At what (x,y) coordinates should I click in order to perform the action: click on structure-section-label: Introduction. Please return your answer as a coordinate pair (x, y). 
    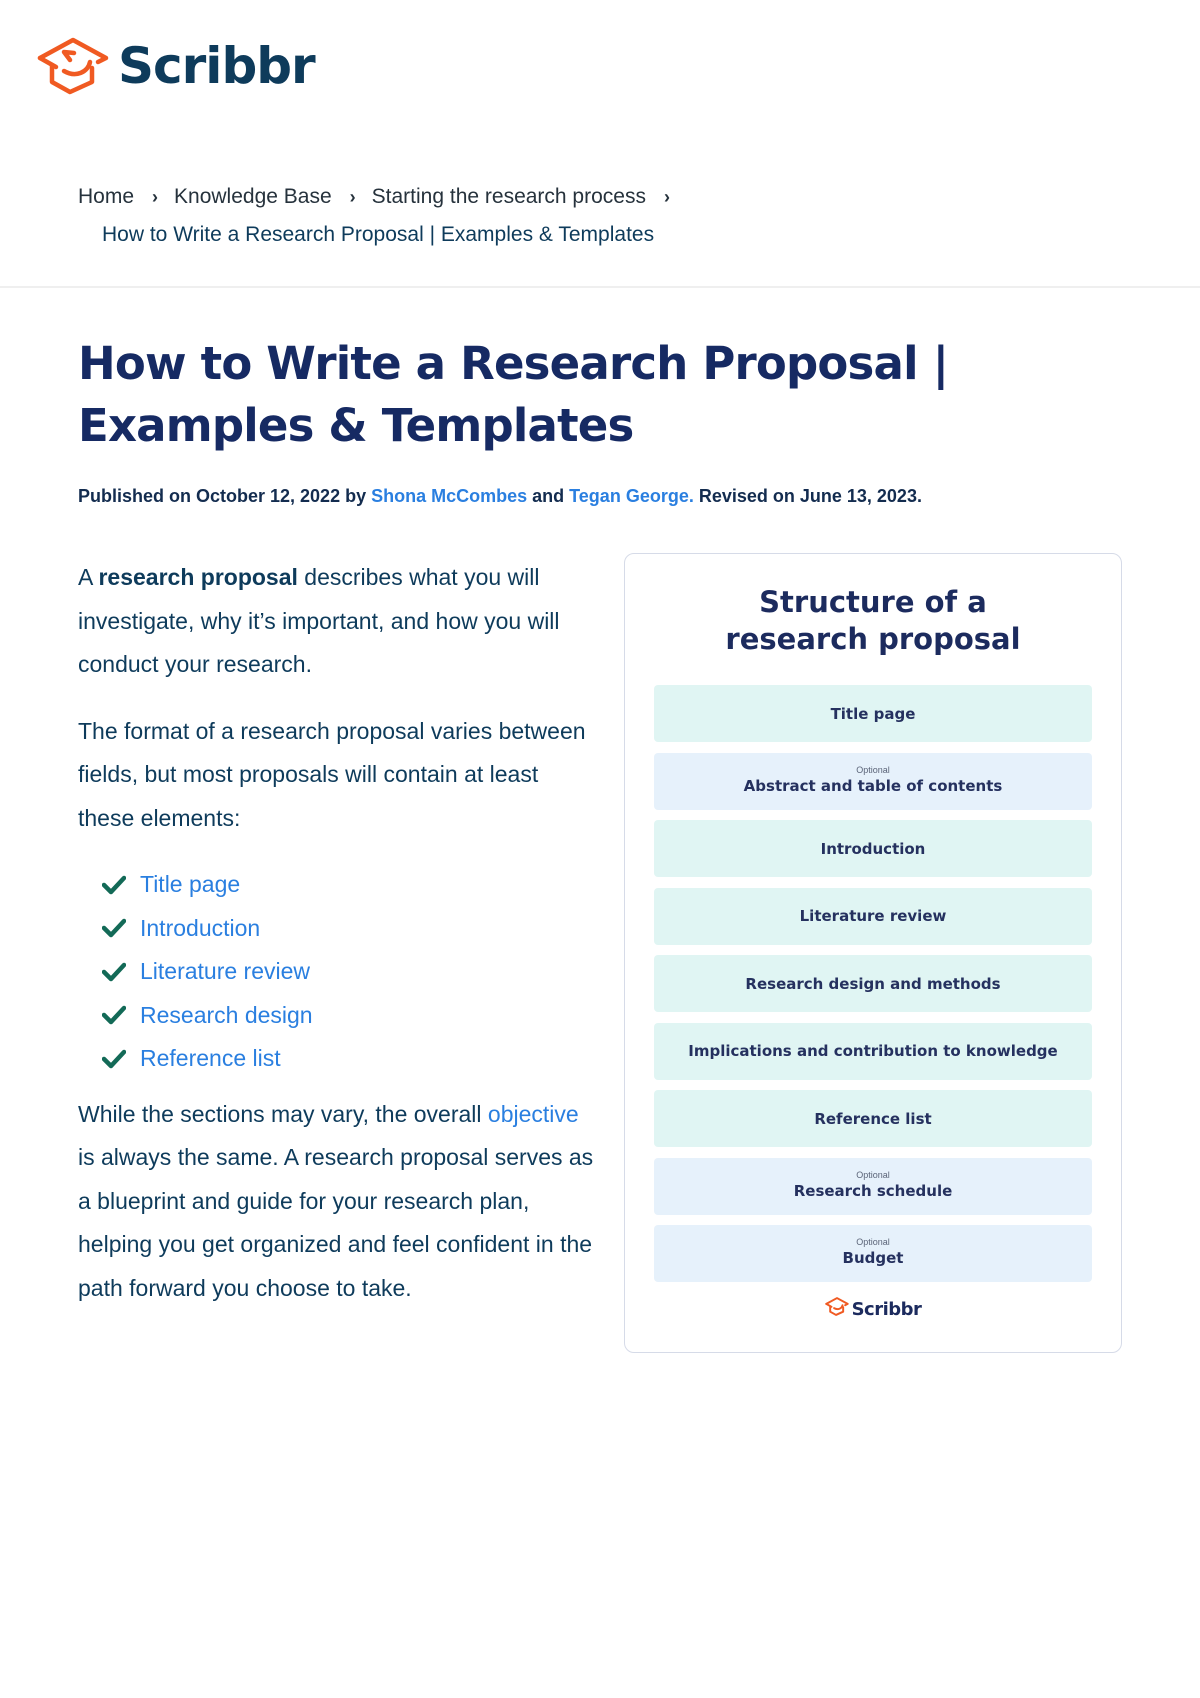
    Looking at the image, I should click on (873, 848).